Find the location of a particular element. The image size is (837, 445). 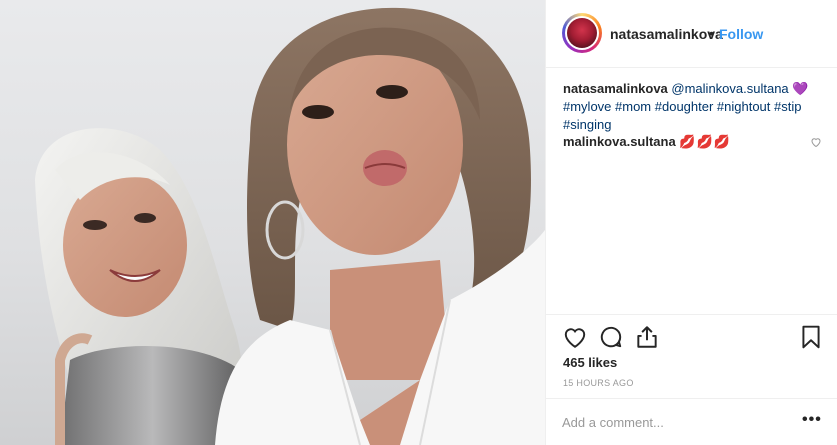

heart-outline-icon is located at coordinates (575, 337).